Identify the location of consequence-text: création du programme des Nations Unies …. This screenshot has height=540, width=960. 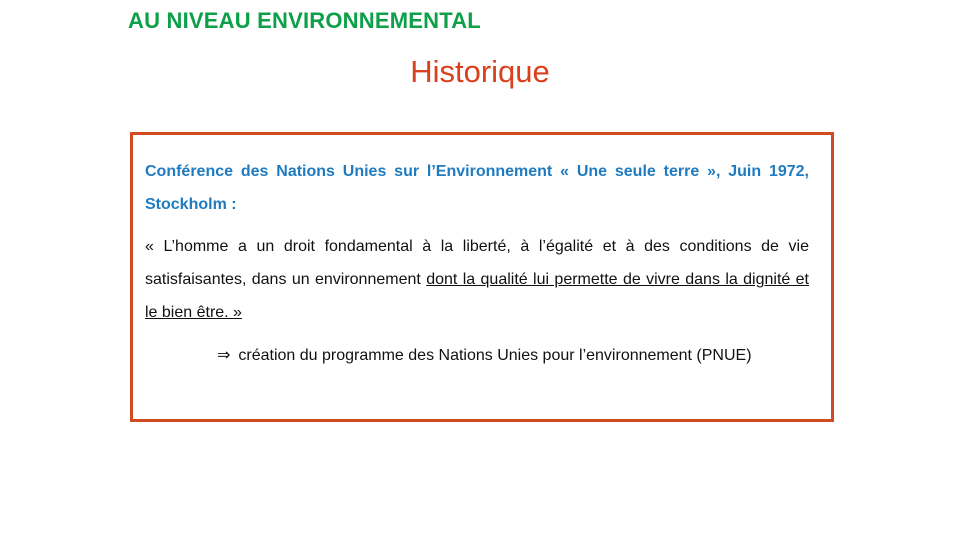
(495, 355).